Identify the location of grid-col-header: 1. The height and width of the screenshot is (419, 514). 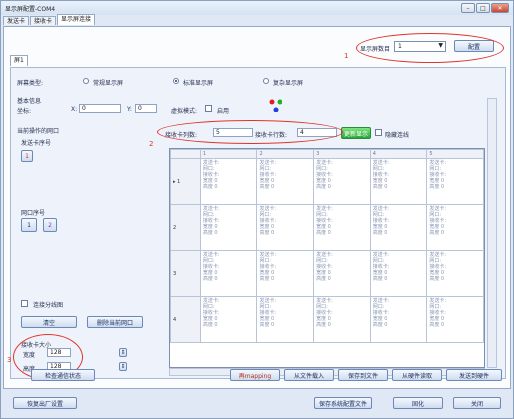
(228, 154).